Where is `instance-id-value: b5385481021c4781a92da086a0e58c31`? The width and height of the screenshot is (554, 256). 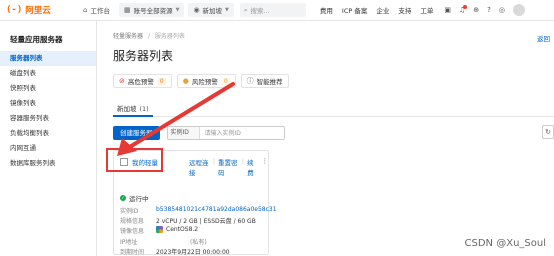 instance-id-value: b5385481021c4781a92da086a0e58c31 is located at coordinates (216, 210).